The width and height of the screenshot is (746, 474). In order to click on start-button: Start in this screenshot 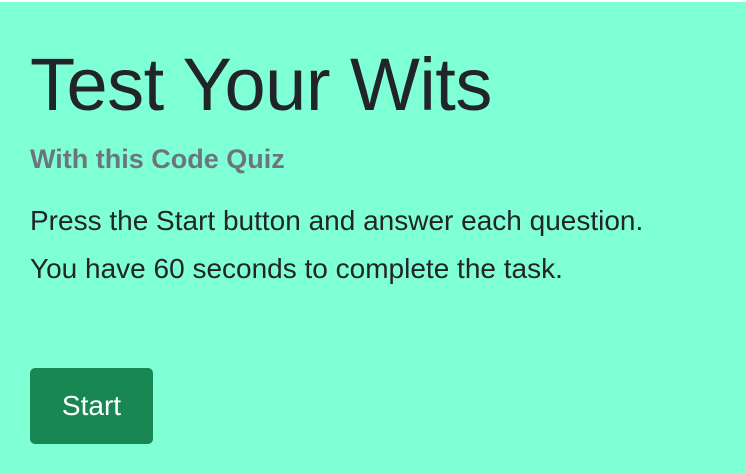, I will do `click(91, 406)`.